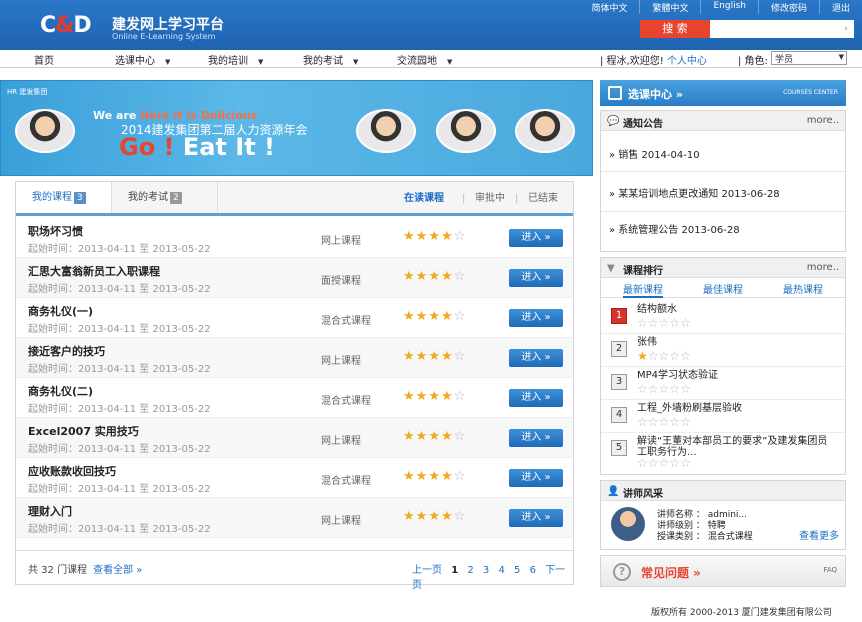  I want to click on nav-community: 交流园地 ▼, so click(424, 59).